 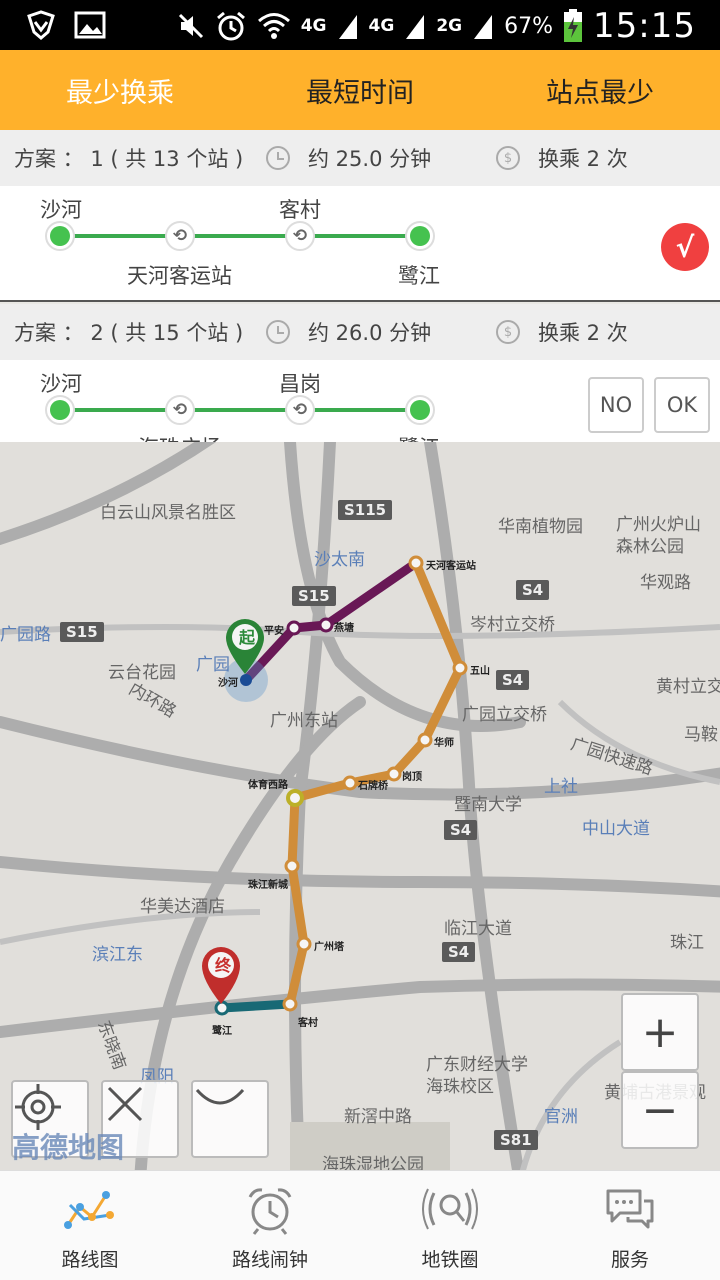 What do you see at coordinates (304, 721) in the screenshot?
I see `map-label: 广州东站` at bounding box center [304, 721].